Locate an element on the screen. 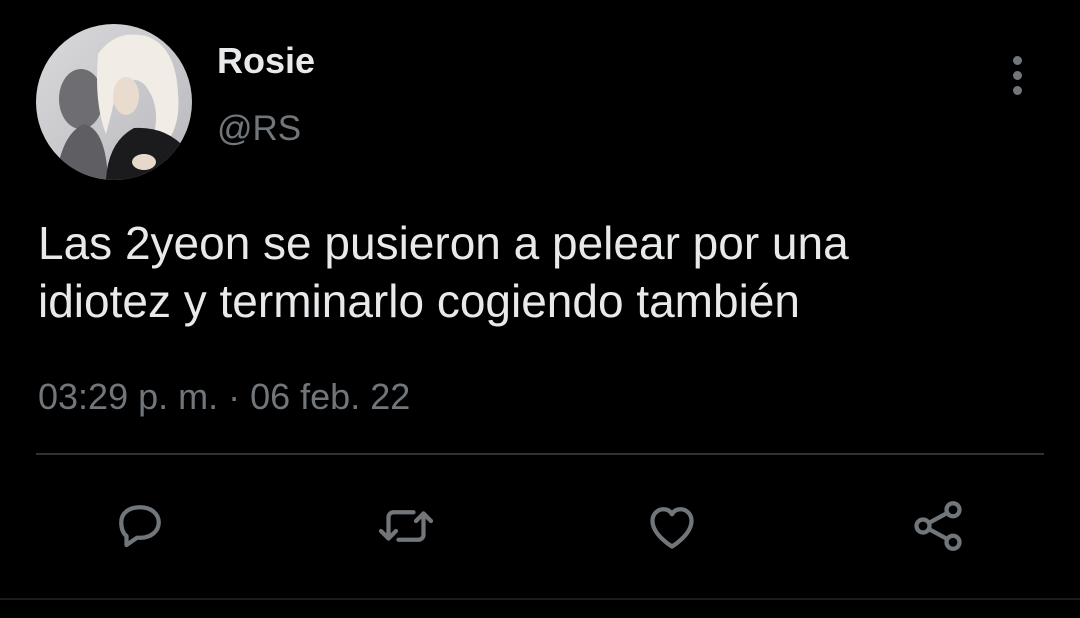 The height and width of the screenshot is (618, 1080). reply-button is located at coordinates (140, 526).